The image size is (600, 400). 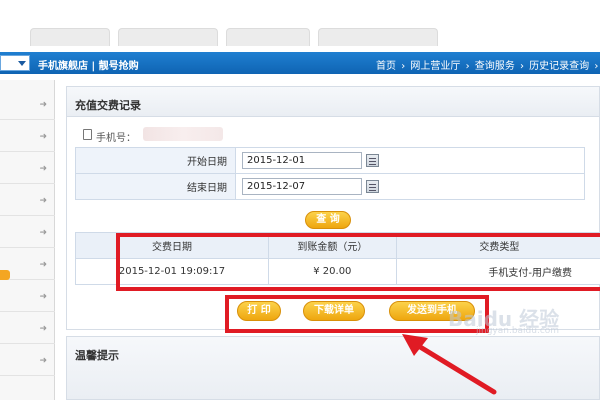 I want to click on sidebar: ➜ ➜ ➜ ➜ ➜ ➜ ➜ ➜ ➜, so click(x=27, y=240).